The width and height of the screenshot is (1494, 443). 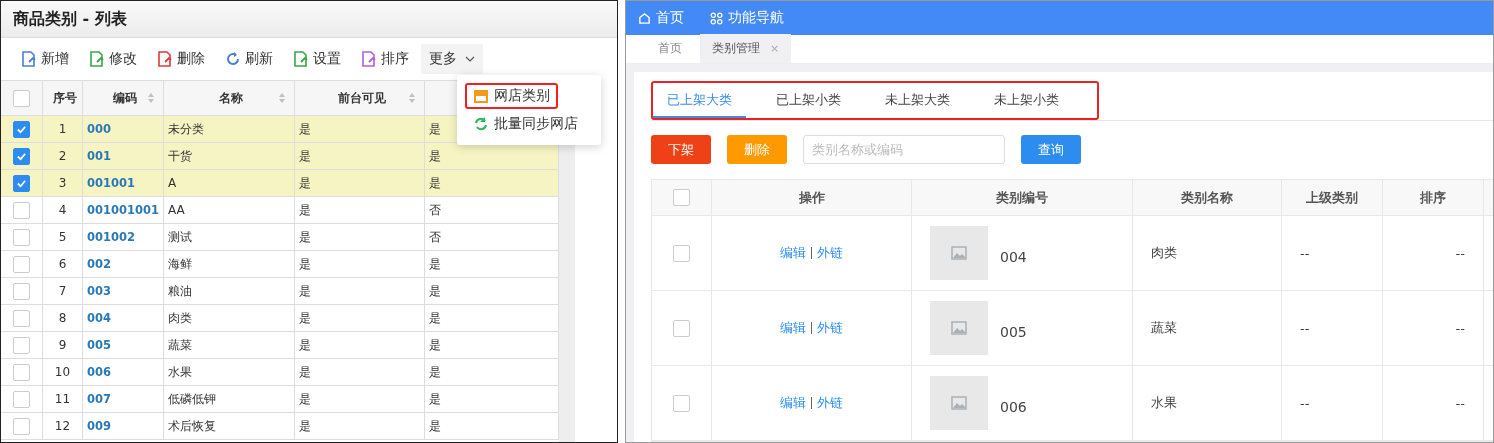 I want to click on tab: 已上架小类, so click(x=808, y=100).